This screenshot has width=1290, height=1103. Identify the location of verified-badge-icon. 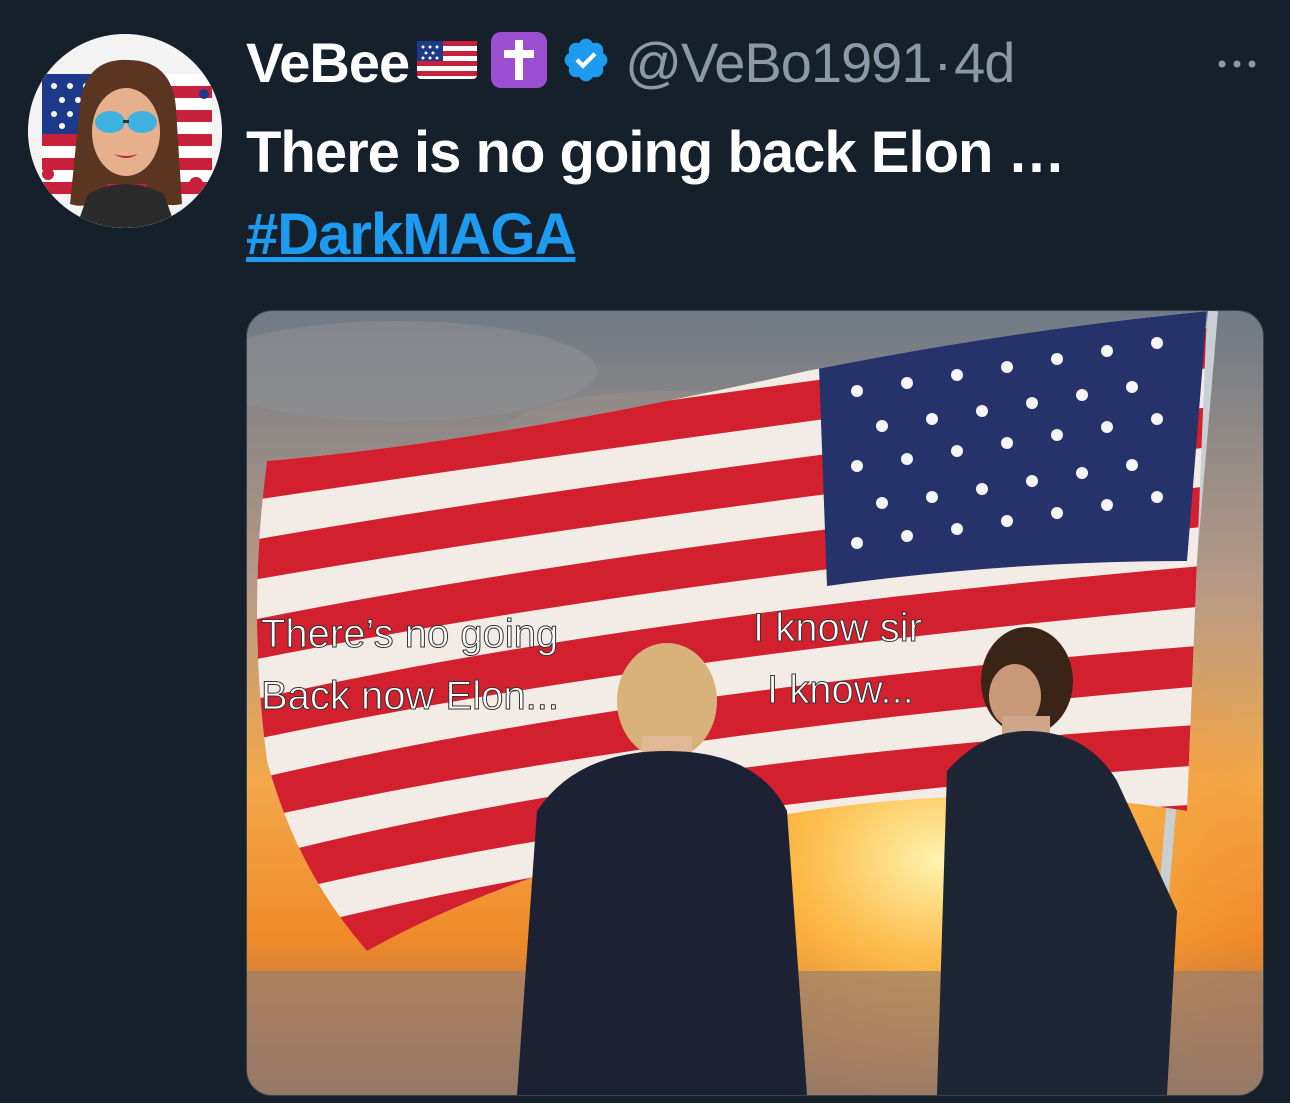
(586, 62).